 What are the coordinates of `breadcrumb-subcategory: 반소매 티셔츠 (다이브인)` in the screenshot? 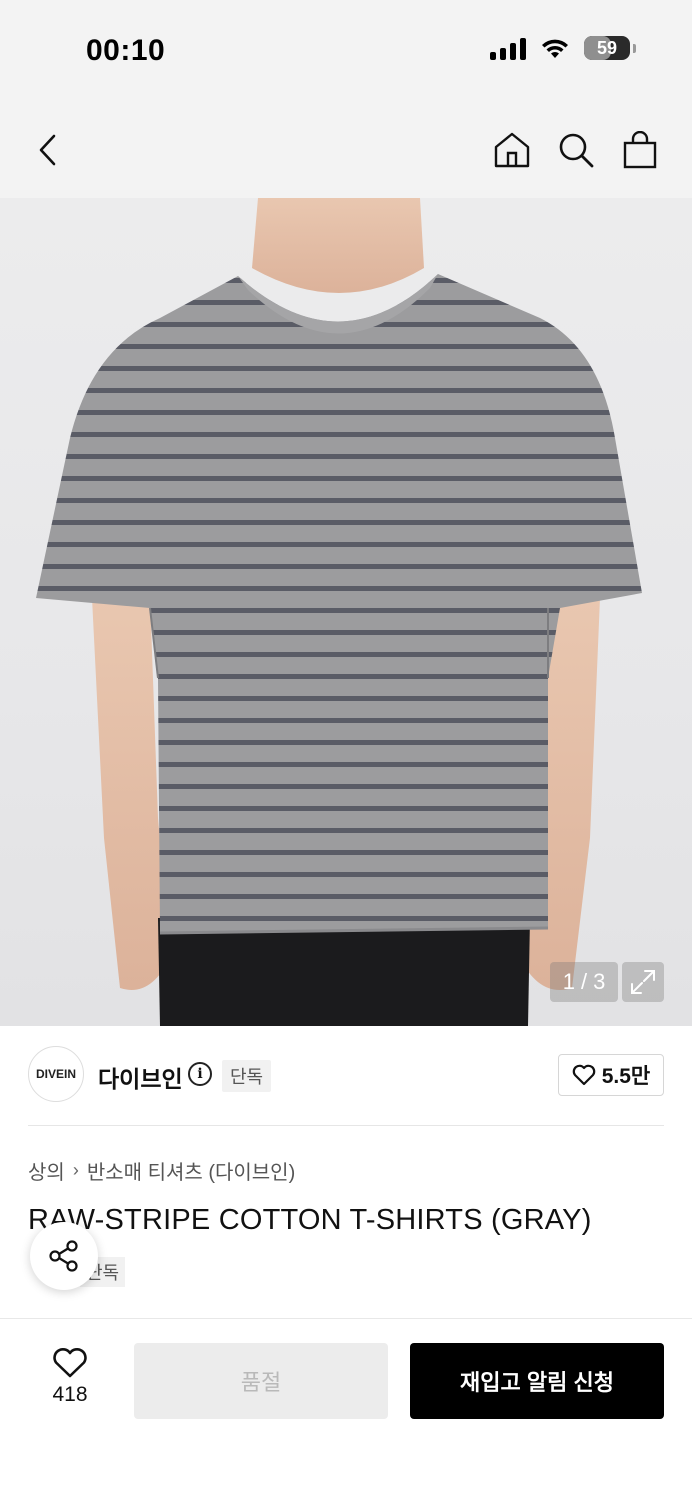 It's located at (191, 1170).